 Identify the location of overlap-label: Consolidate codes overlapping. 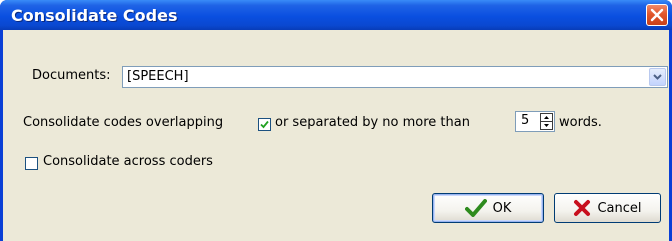
(123, 122).